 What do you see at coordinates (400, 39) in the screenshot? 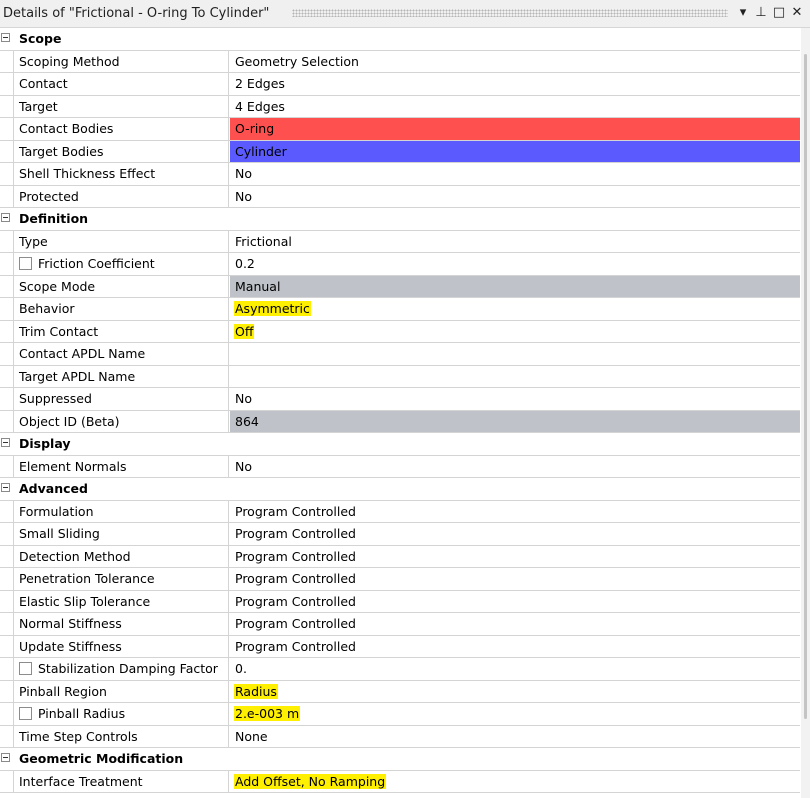
I see `category-row: Scope` at bounding box center [400, 39].